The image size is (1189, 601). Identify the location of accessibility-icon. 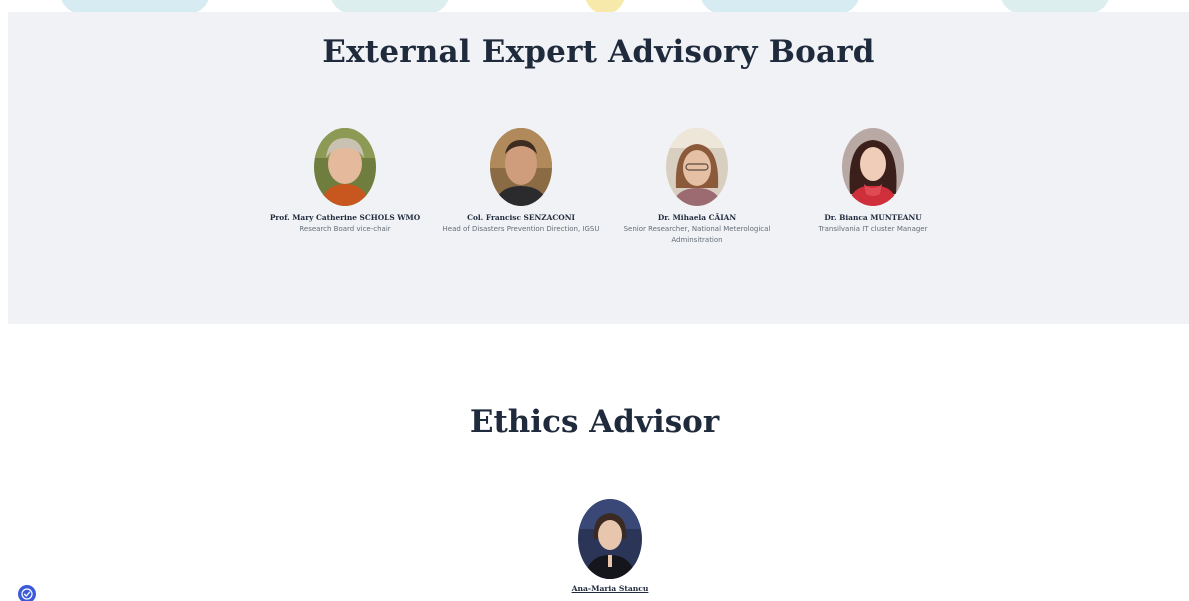
(27, 593).